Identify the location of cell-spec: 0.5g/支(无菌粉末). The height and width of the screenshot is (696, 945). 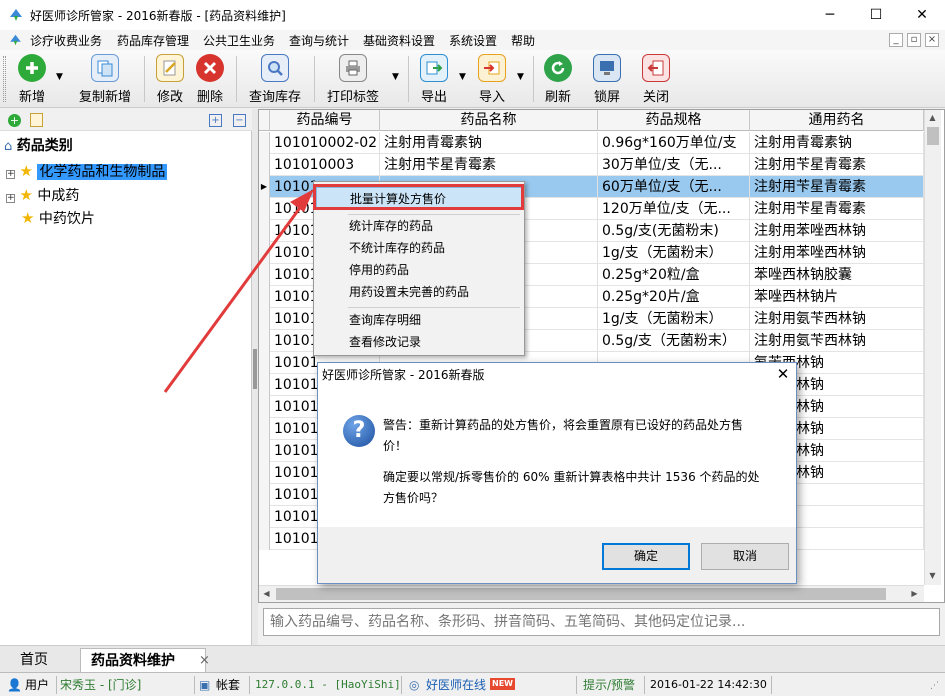
(674, 231).